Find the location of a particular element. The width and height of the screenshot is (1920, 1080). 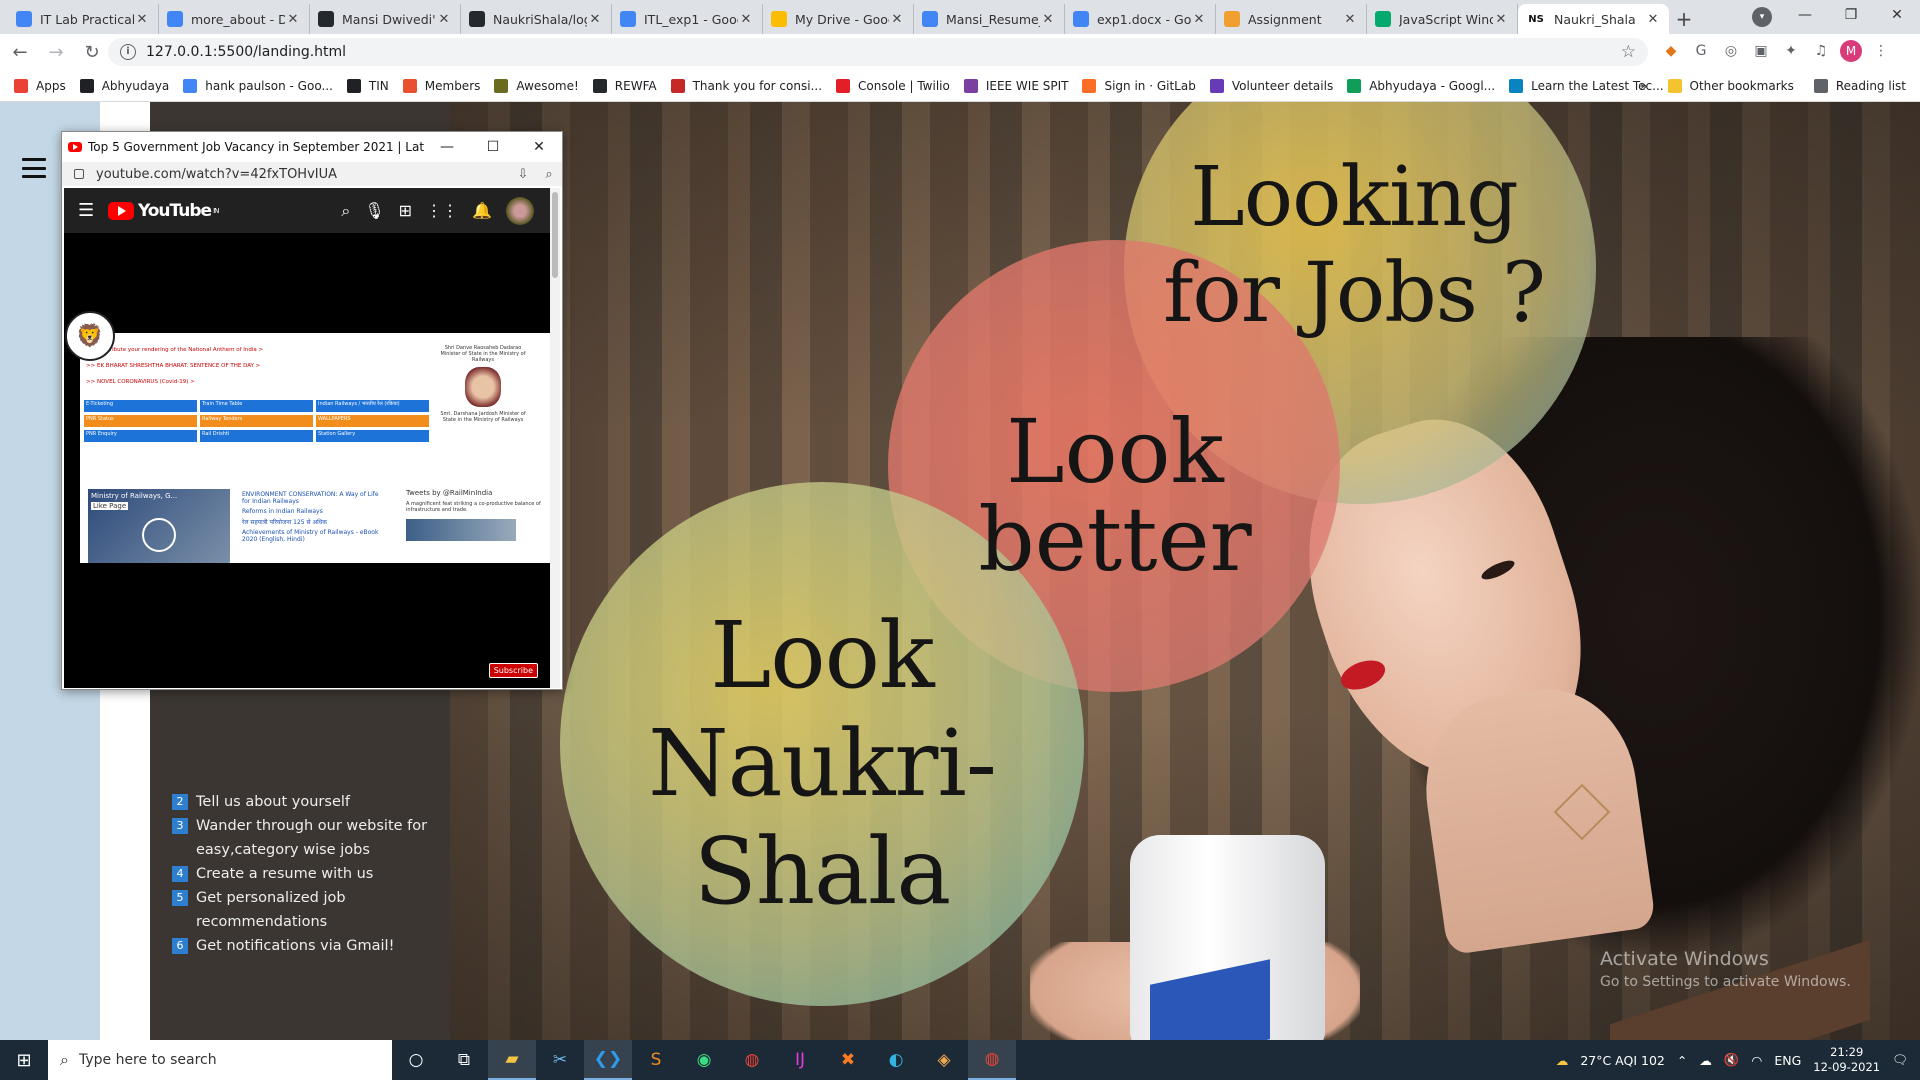

notifications-bell-icon: 🔔 is located at coordinates (482, 210).